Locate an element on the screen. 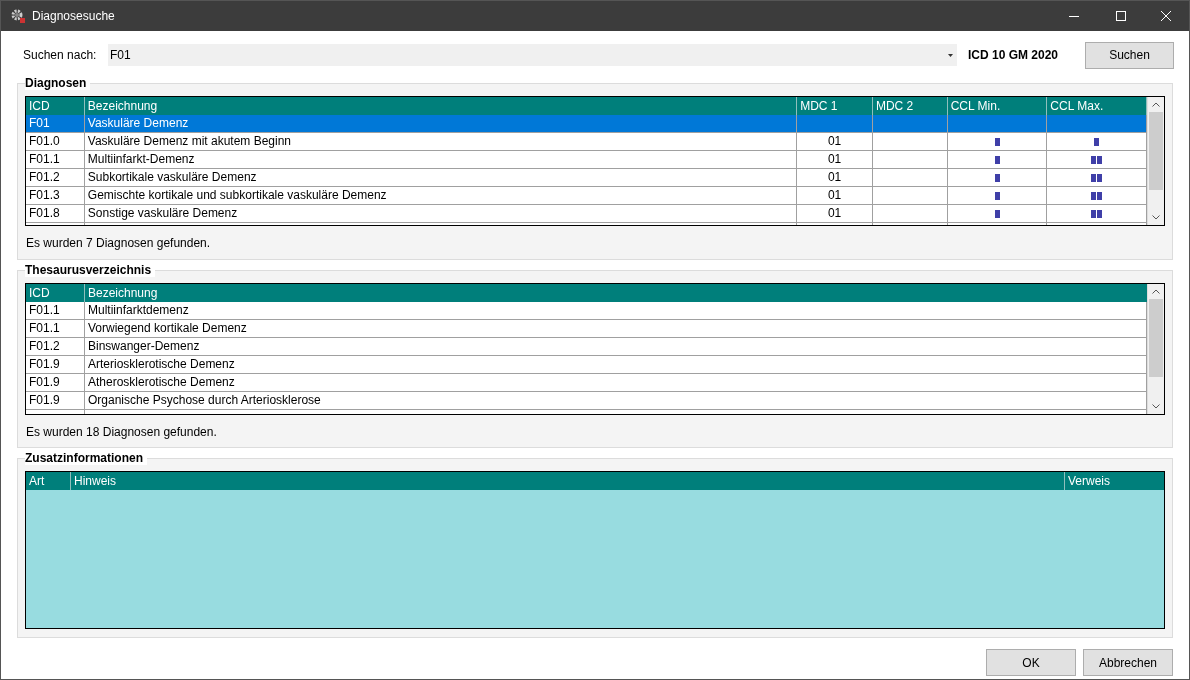 This screenshot has height=680, width=1190. table-cell: F01.8 is located at coordinates (55, 214).